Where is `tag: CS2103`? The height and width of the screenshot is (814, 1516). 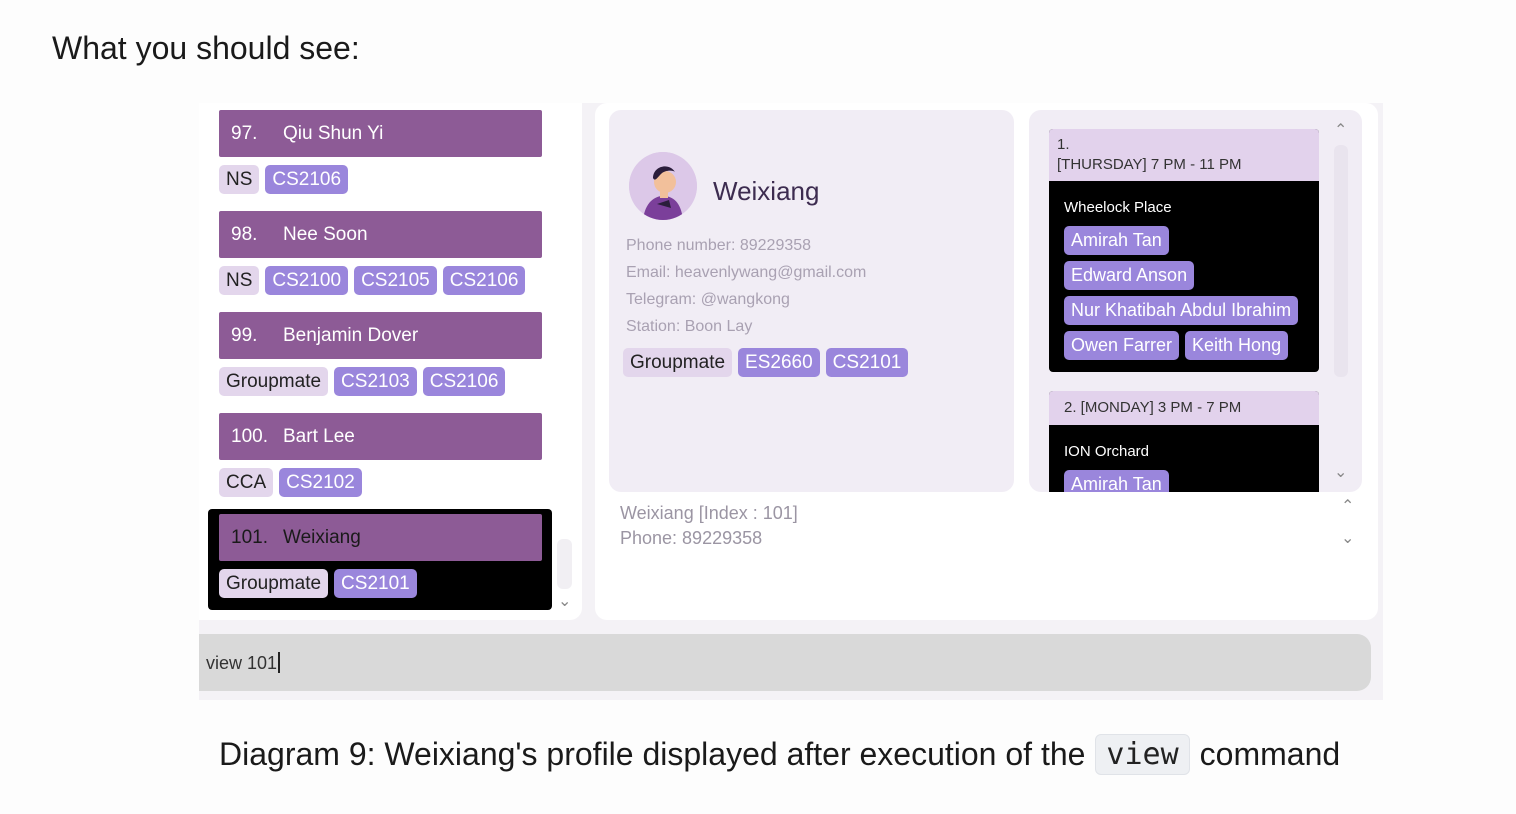
tag: CS2103 is located at coordinates (375, 381).